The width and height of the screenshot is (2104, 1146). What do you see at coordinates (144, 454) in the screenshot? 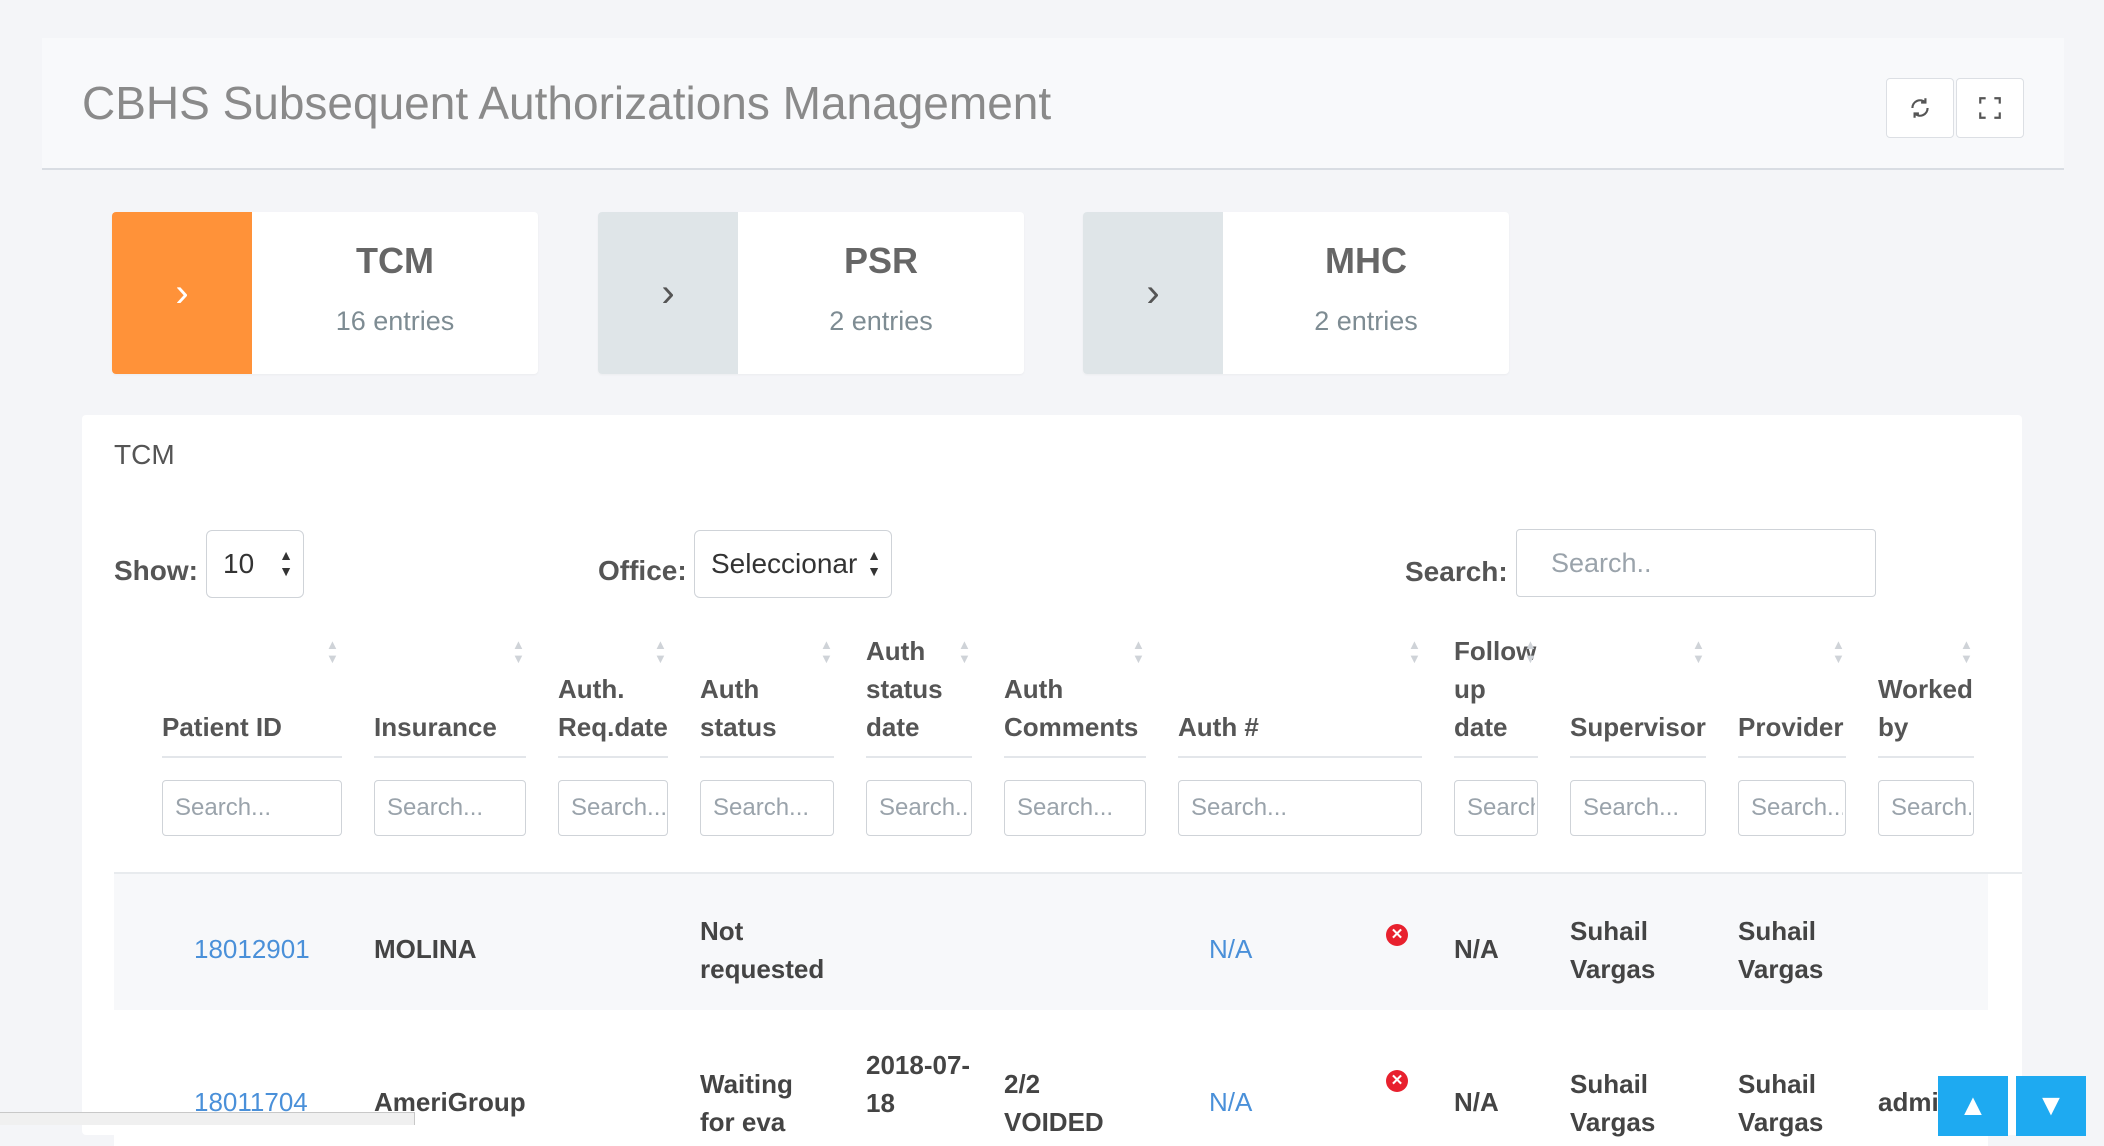
I see `card-title: TCM` at bounding box center [144, 454].